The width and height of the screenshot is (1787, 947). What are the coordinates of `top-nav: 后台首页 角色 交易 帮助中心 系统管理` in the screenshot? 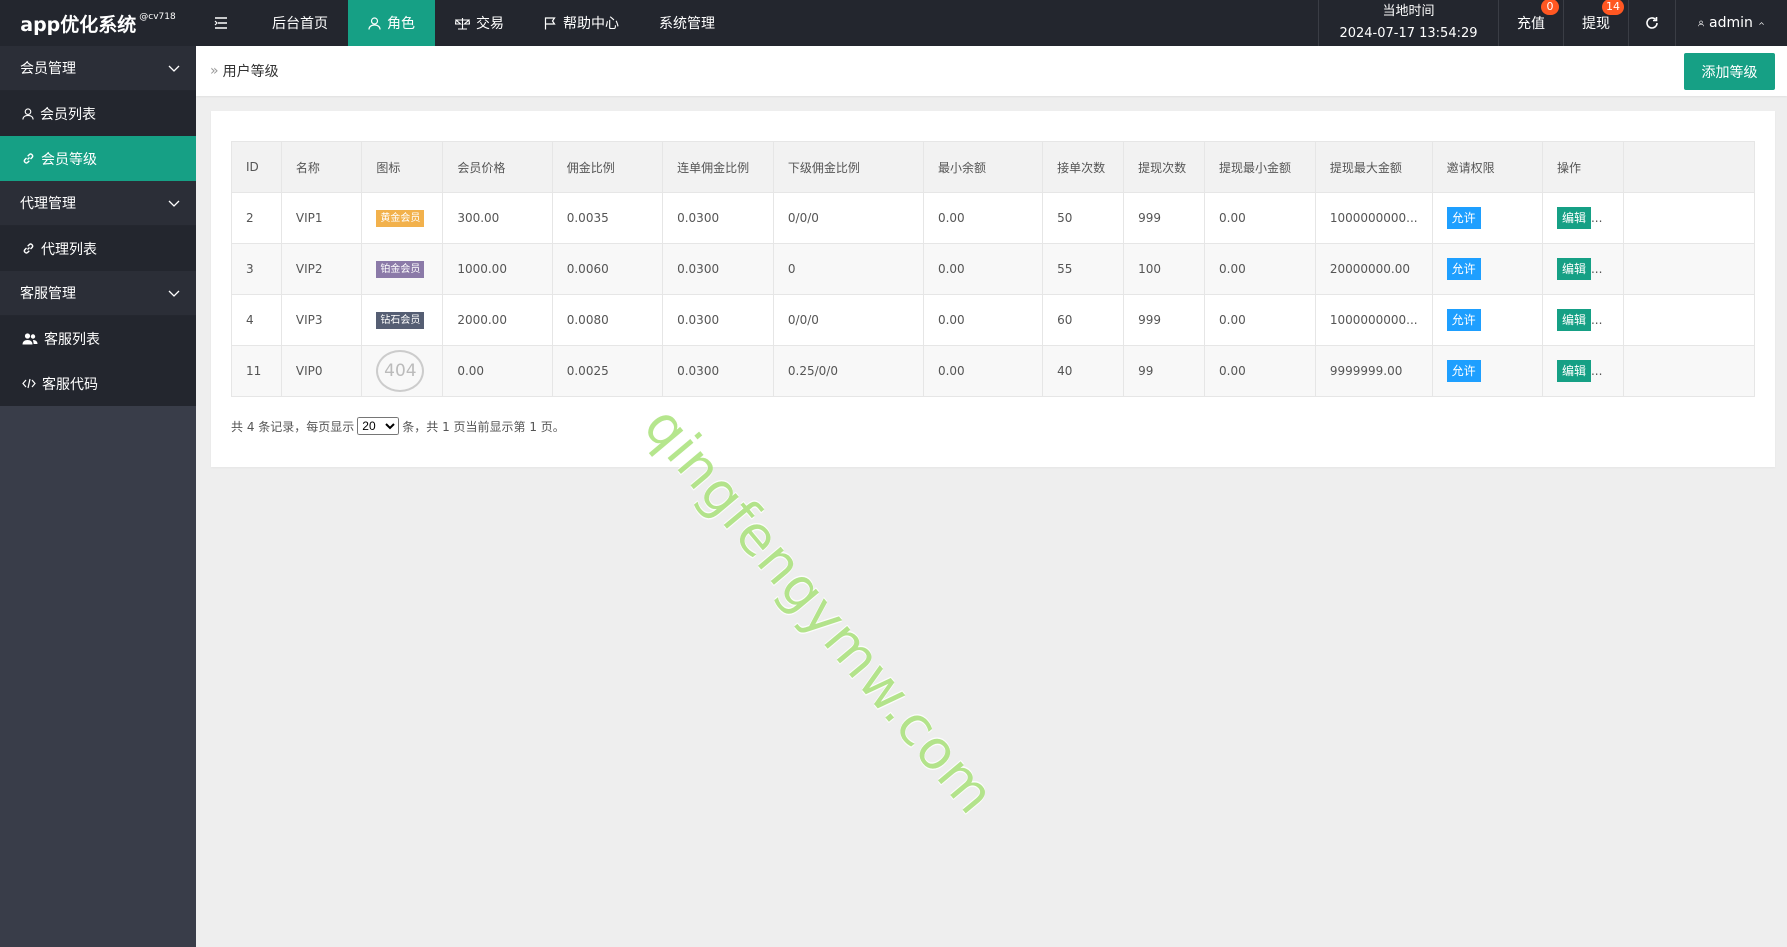 It's located at (465, 23).